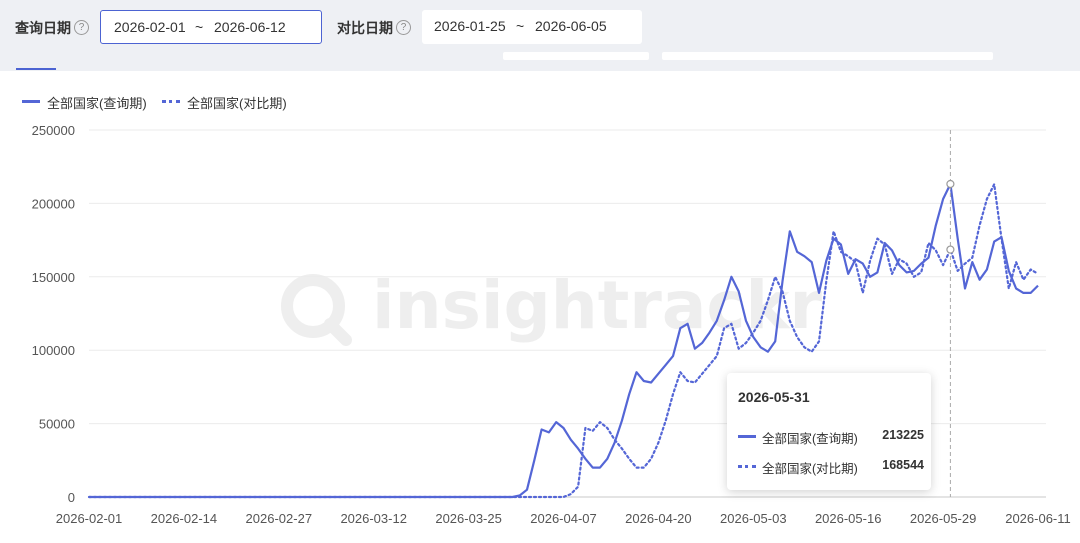 The width and height of the screenshot is (1080, 543). I want to click on tooltip-dotted-line-icon, so click(747, 466).